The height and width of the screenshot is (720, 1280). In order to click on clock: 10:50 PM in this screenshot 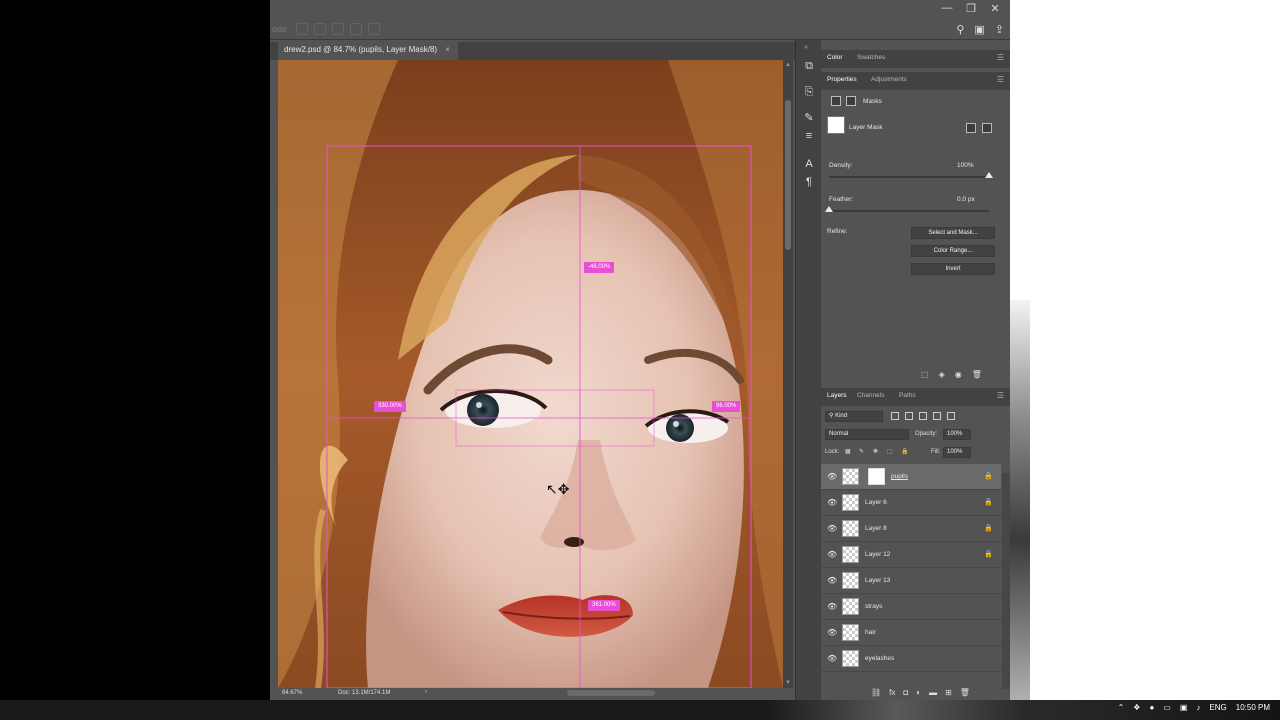, I will do `click(1253, 707)`.